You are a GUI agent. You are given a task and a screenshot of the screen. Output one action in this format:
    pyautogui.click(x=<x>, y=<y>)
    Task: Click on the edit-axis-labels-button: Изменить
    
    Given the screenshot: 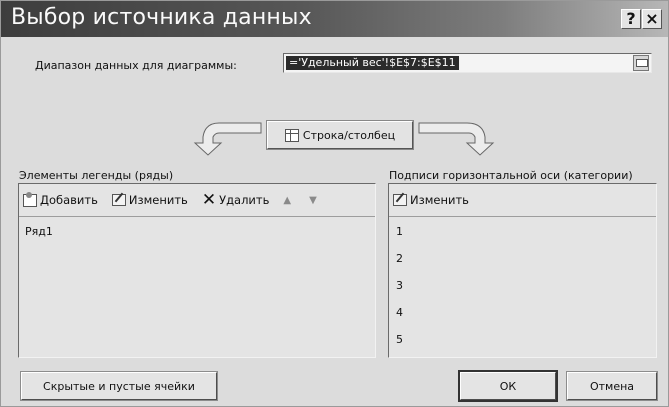 What is the action you would take?
    pyautogui.click(x=431, y=200)
    